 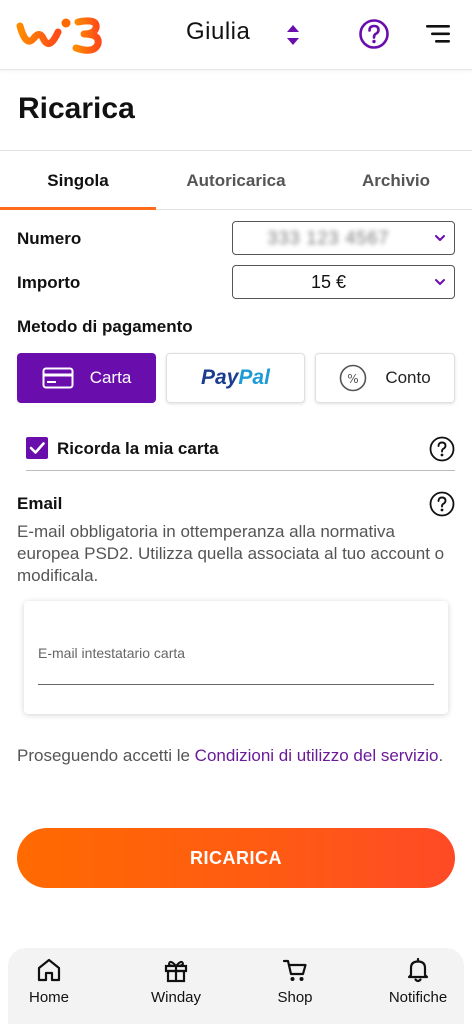 What do you see at coordinates (176, 986) in the screenshot?
I see `nav-item-winday: Winday` at bounding box center [176, 986].